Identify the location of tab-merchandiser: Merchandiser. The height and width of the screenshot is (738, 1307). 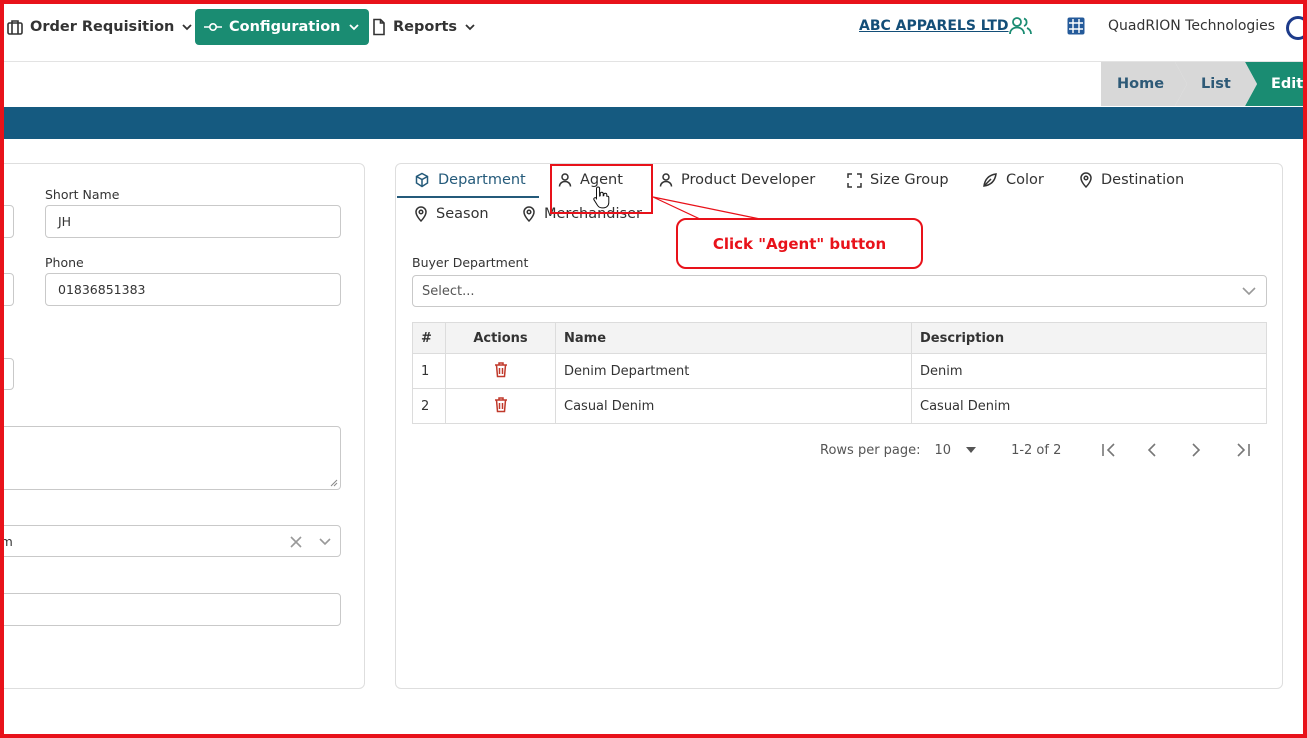
(582, 214).